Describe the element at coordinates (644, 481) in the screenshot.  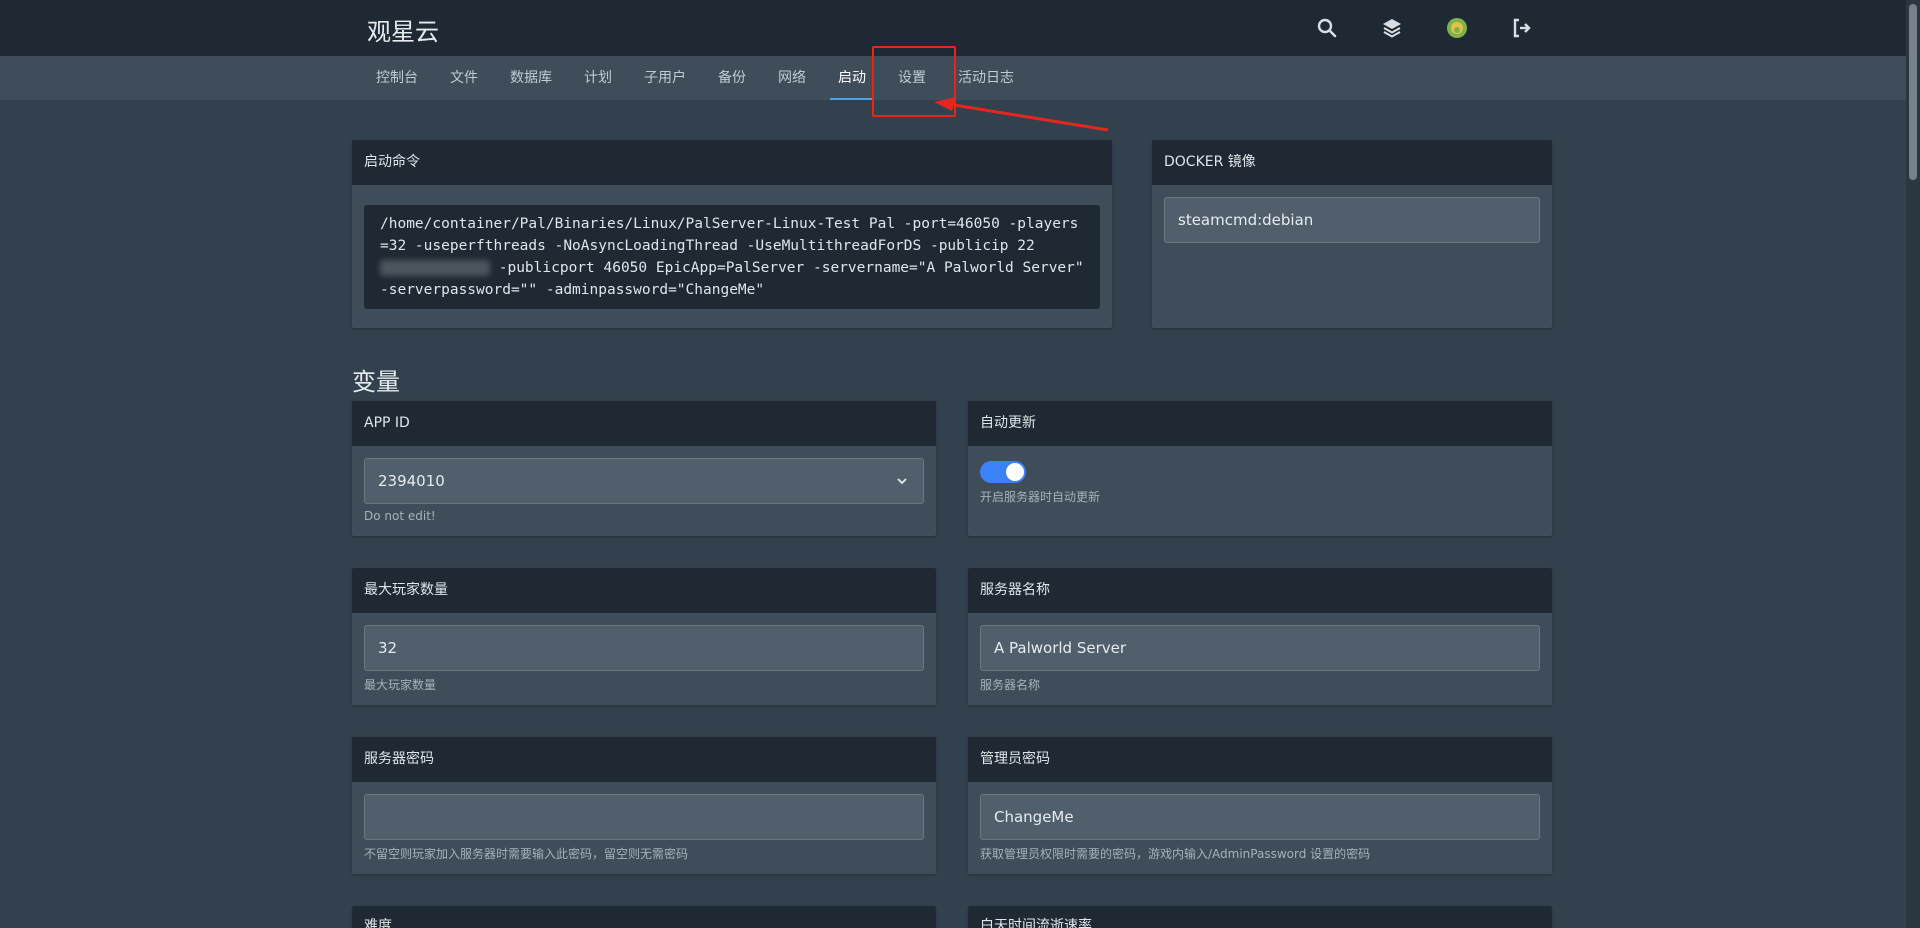
I see `app-id-select: 2394010` at that location.